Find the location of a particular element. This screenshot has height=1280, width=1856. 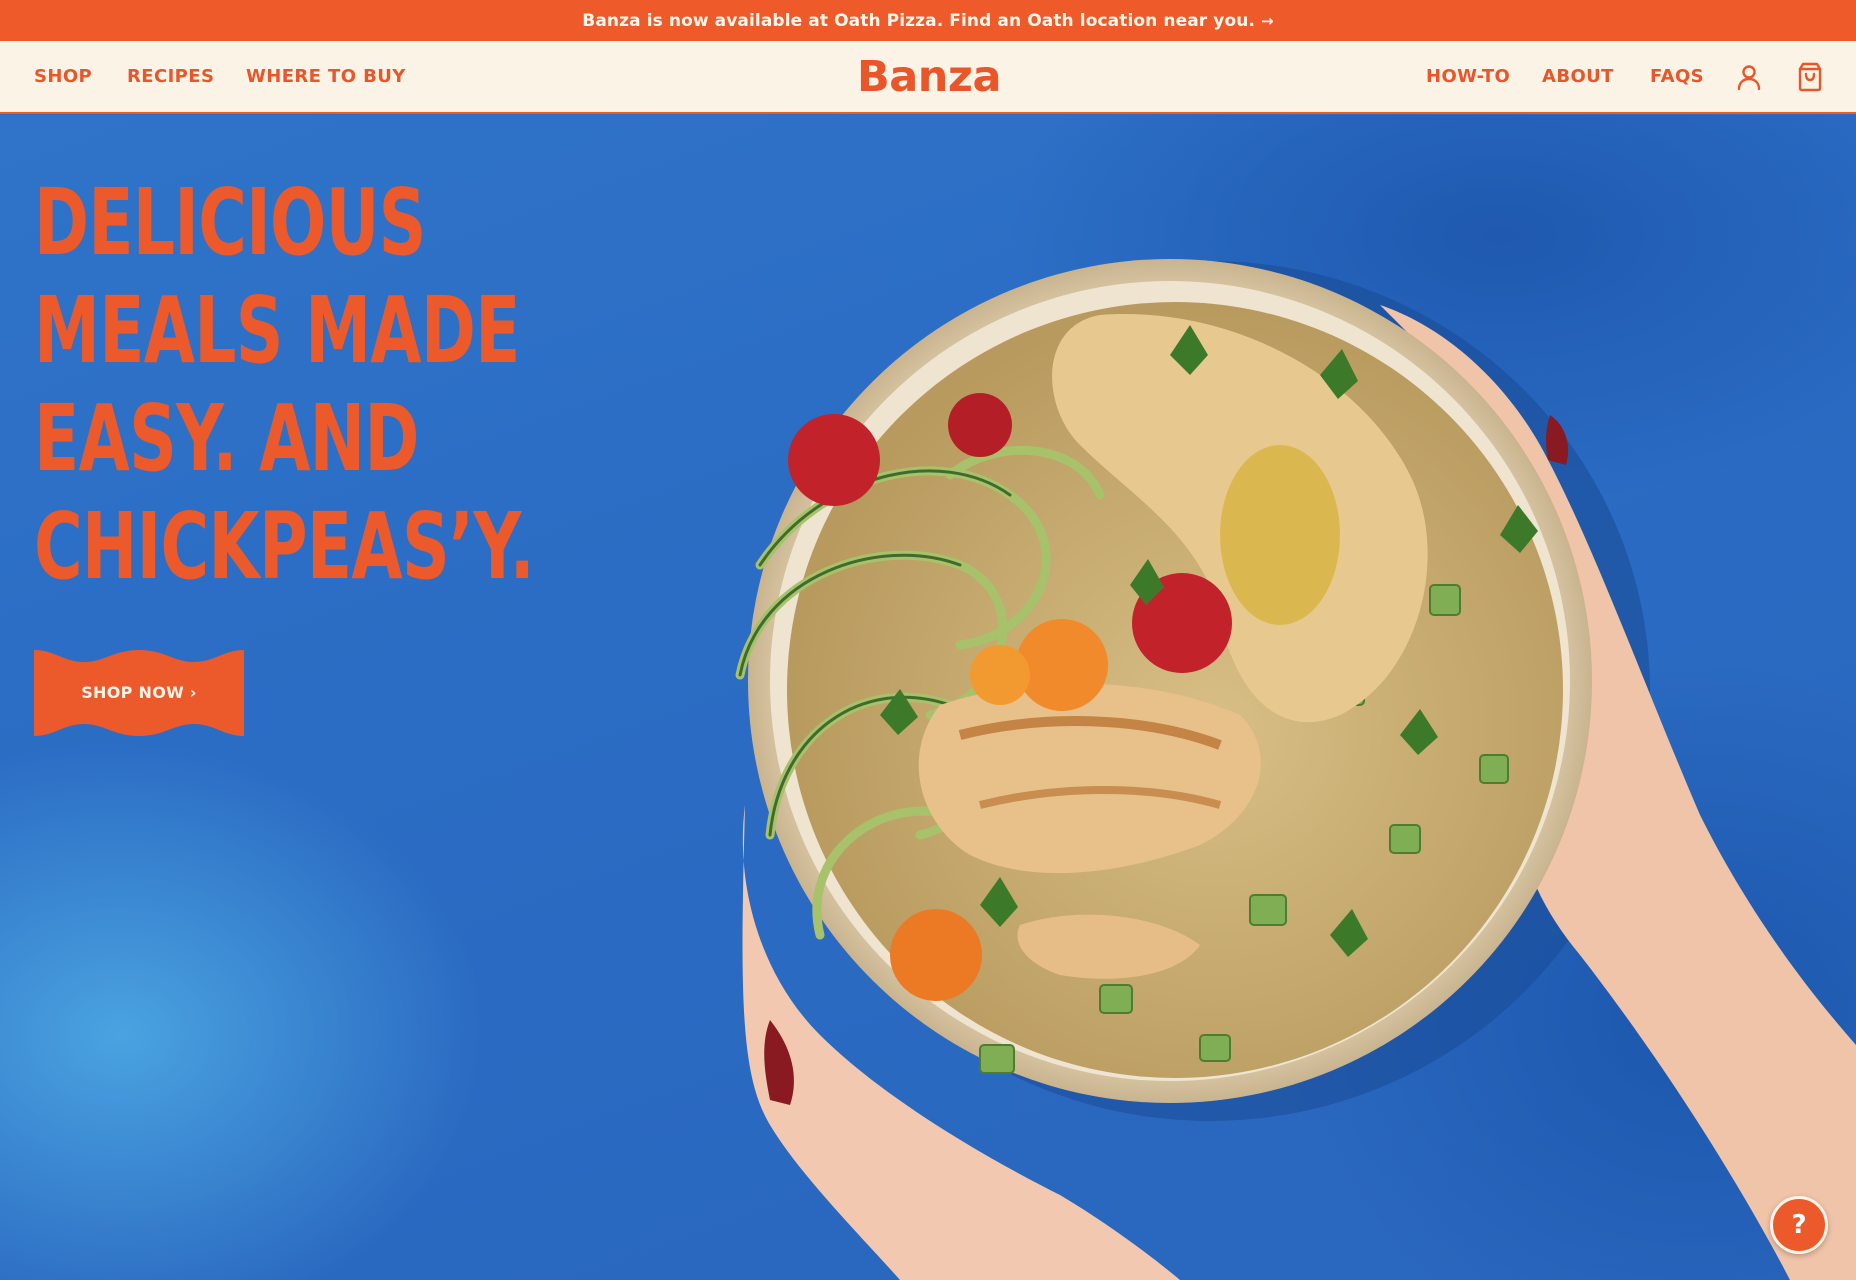

shopping-bag-icon is located at coordinates (1810, 77).